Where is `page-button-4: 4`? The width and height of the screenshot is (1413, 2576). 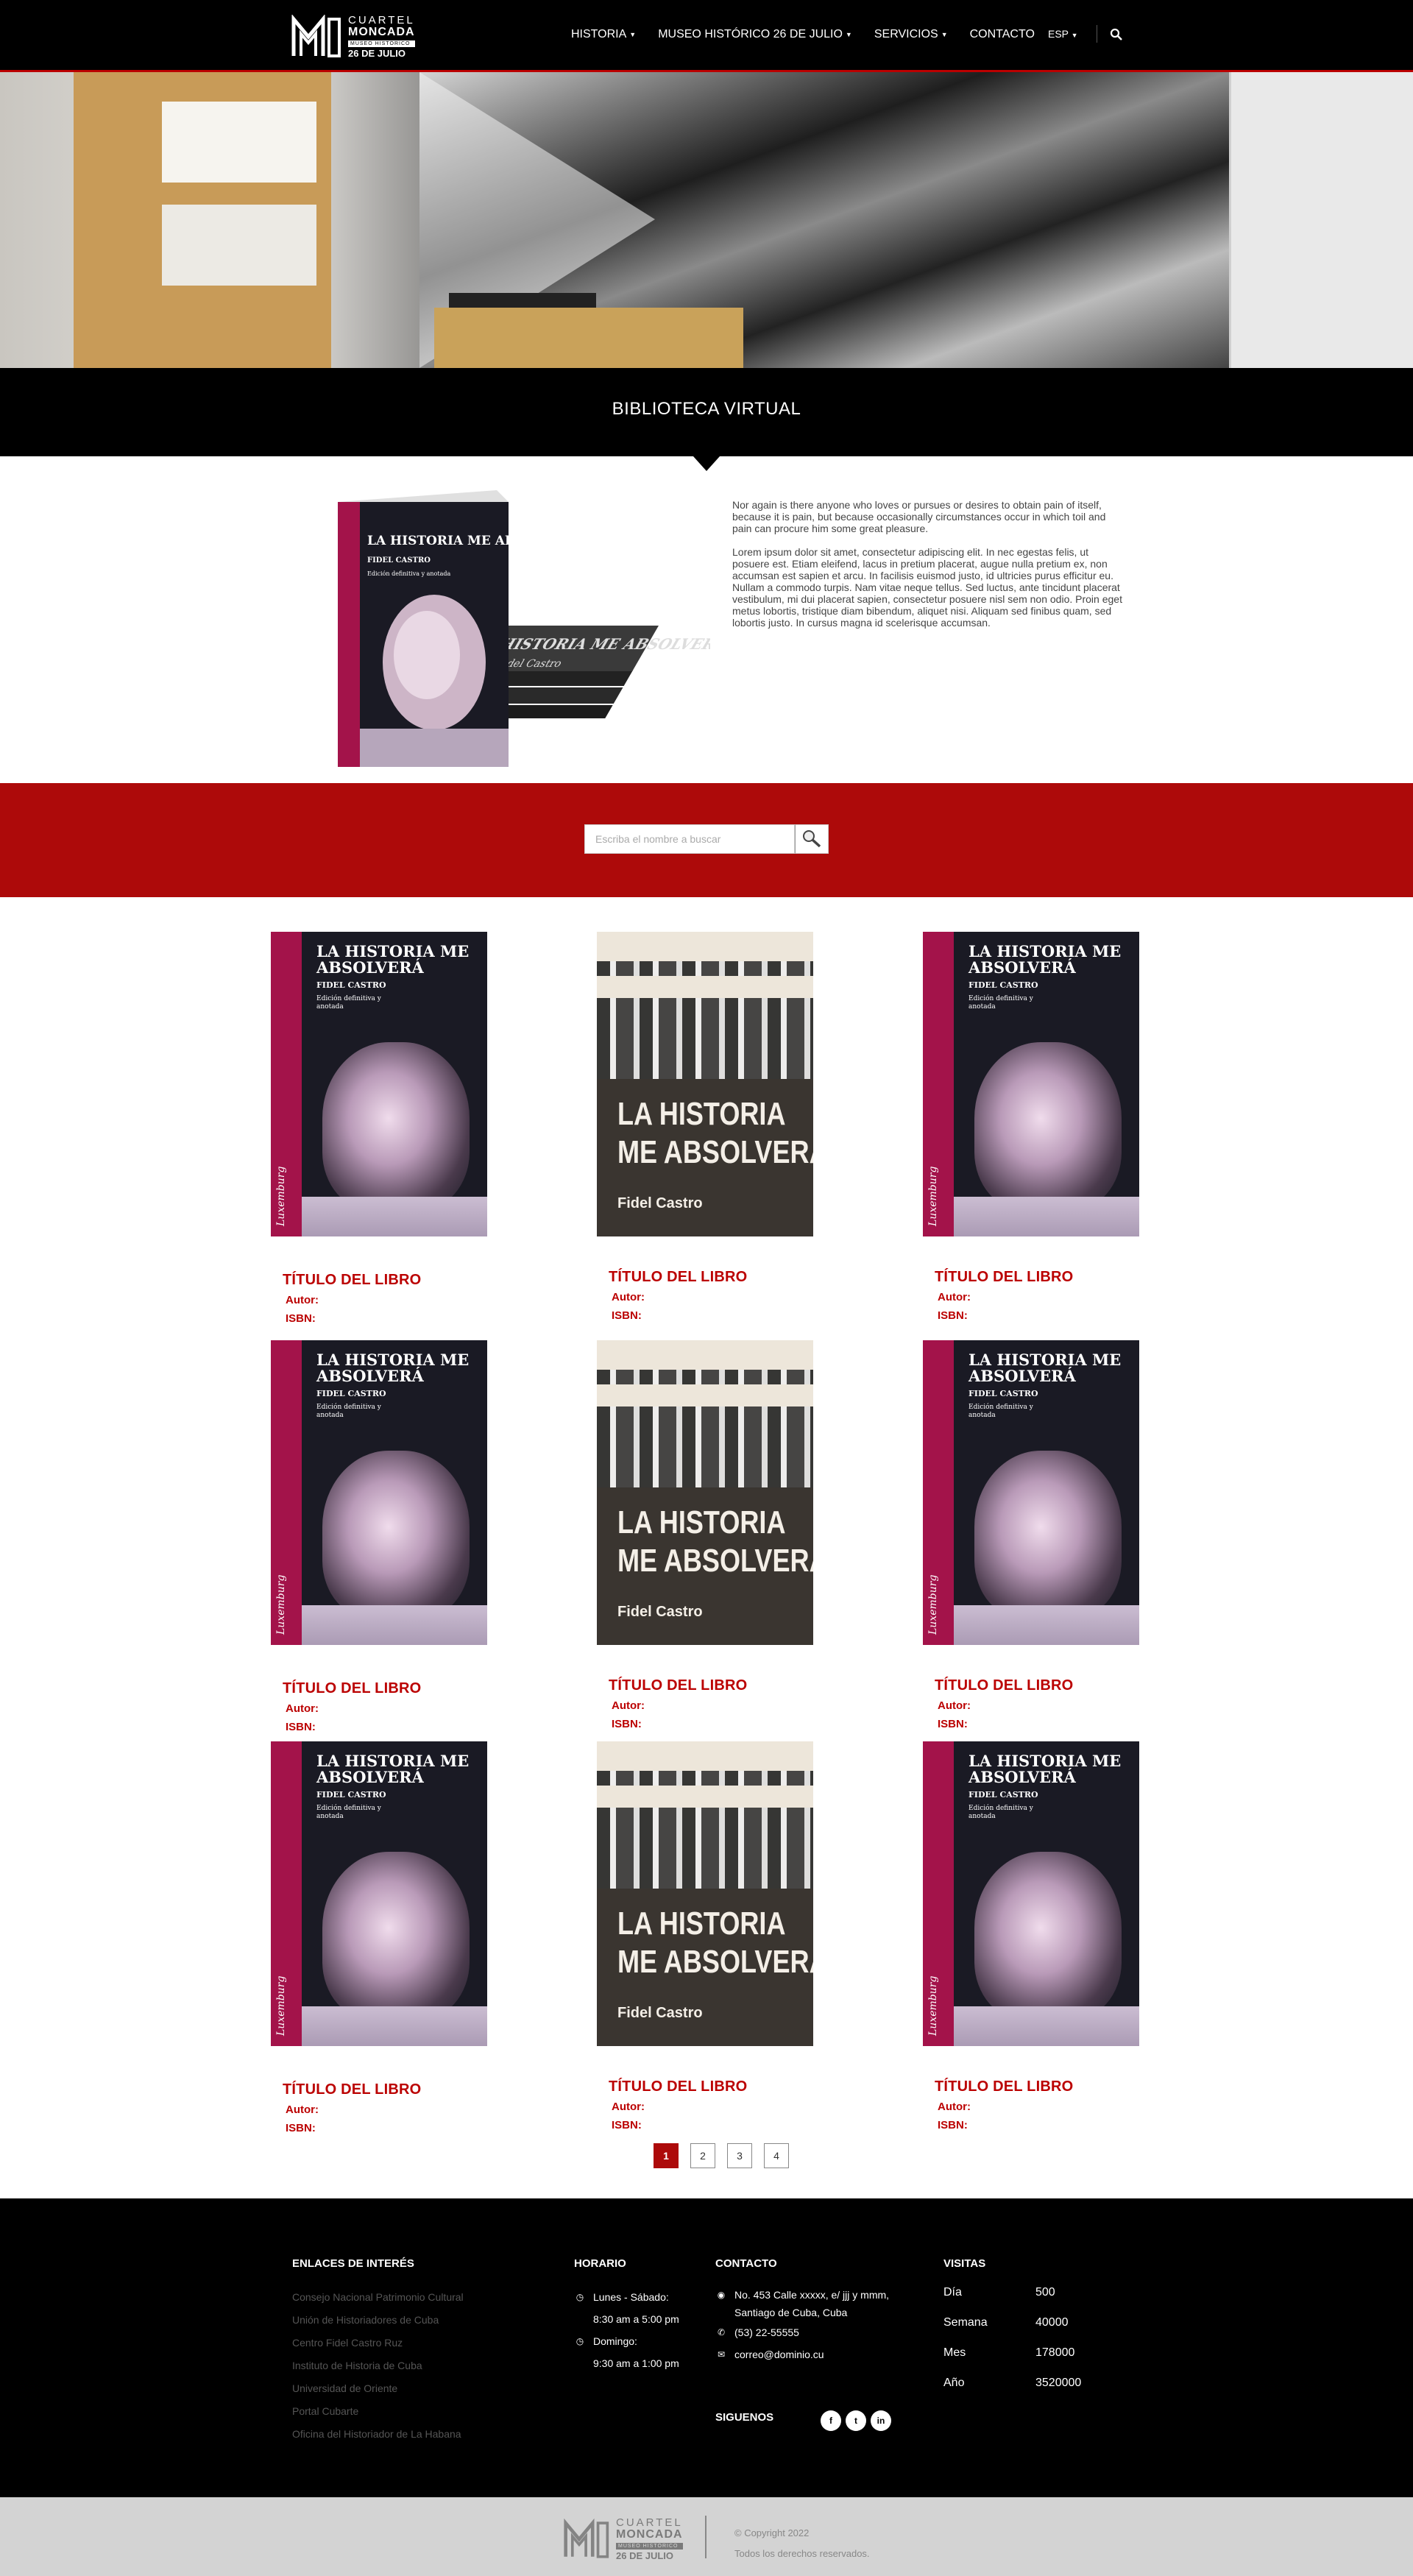 page-button-4: 4 is located at coordinates (776, 2155).